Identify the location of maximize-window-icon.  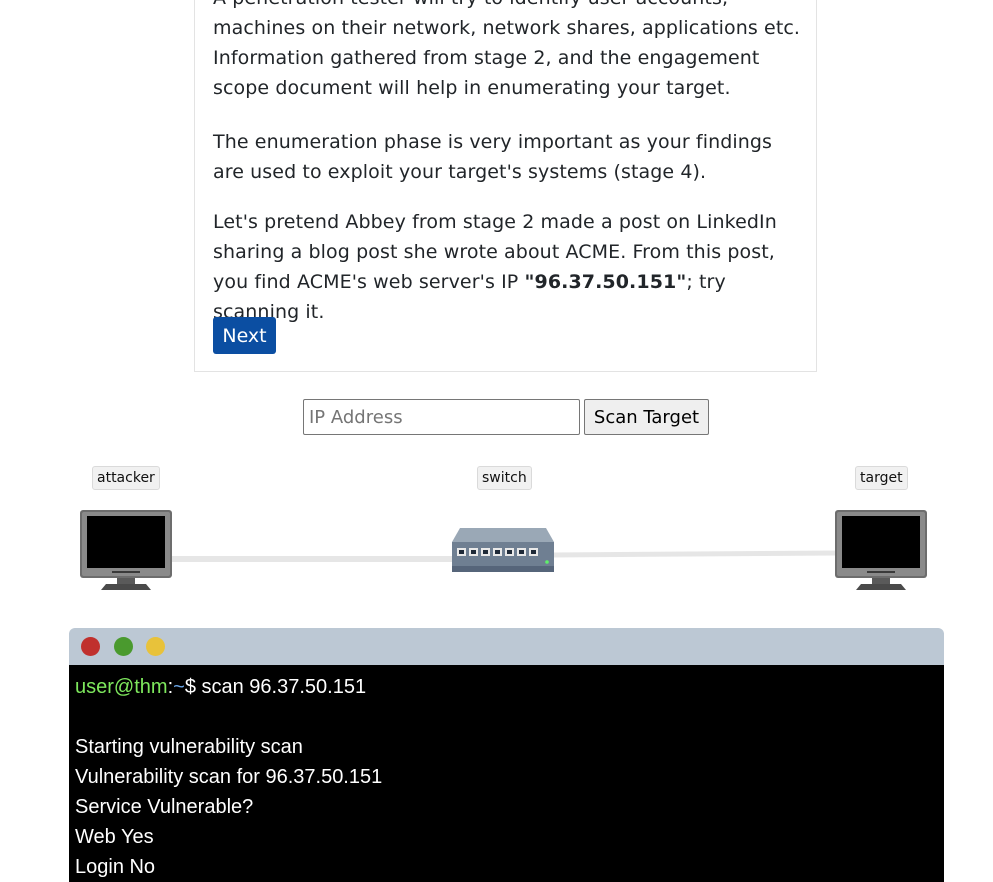
(155, 646).